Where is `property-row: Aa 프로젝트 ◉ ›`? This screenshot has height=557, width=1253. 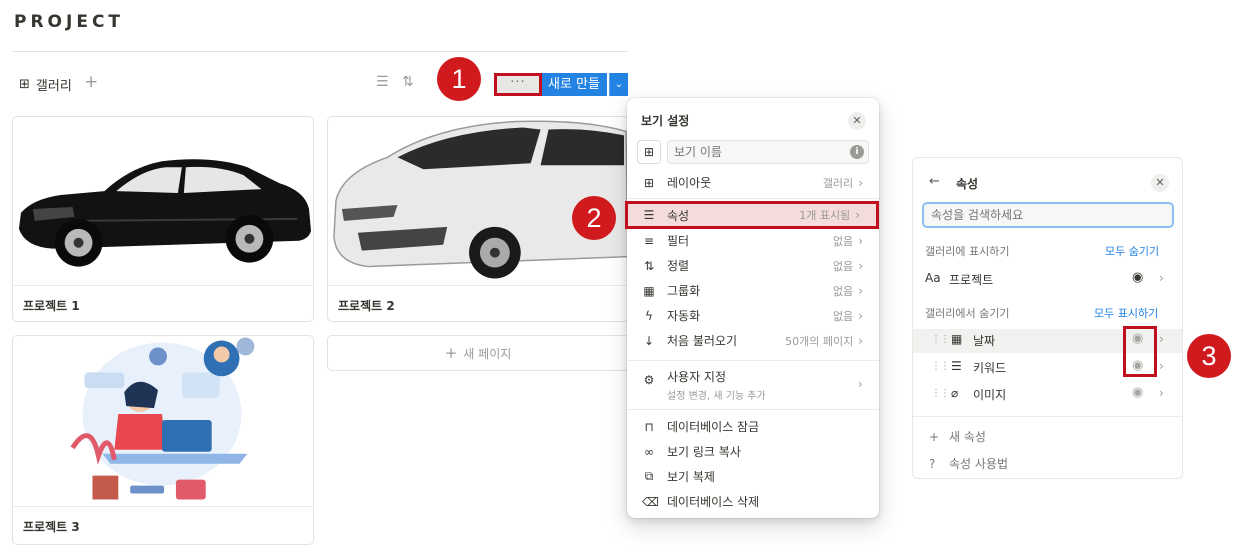
property-row: Aa 프로젝트 ◉ › is located at coordinates (1047, 280).